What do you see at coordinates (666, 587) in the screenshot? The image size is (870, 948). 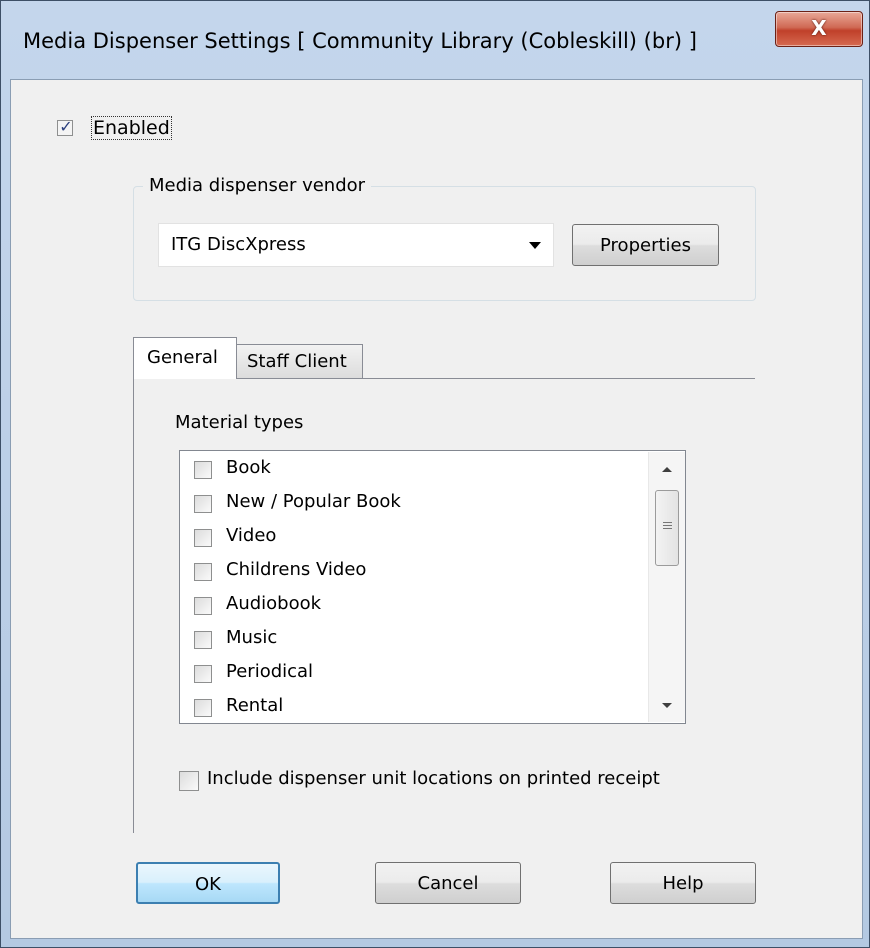 I see `vertical-scrollbar` at bounding box center [666, 587].